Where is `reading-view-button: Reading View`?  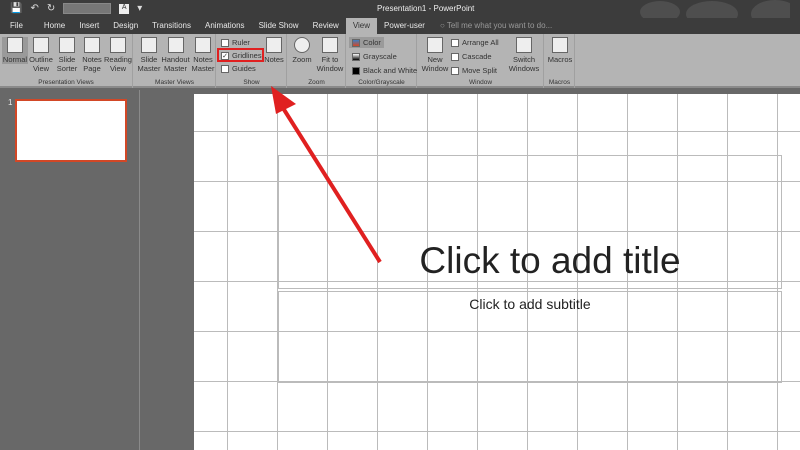 reading-view-button: Reading View is located at coordinates (118, 55).